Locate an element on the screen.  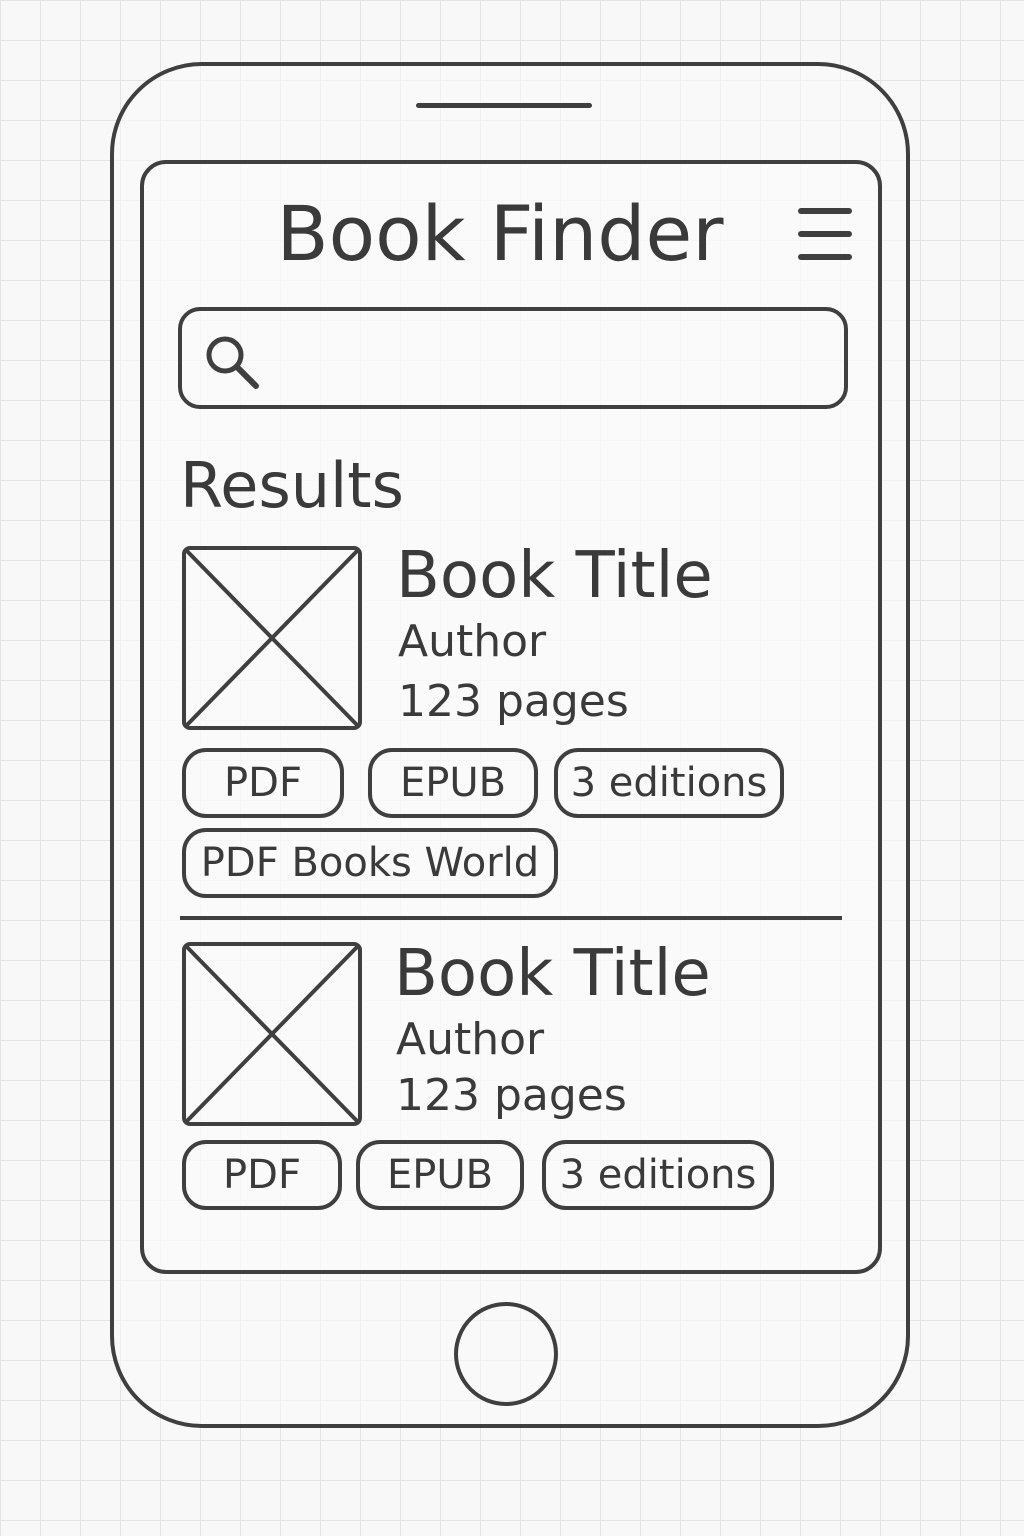
app-title: Book Finder is located at coordinates (500, 233).